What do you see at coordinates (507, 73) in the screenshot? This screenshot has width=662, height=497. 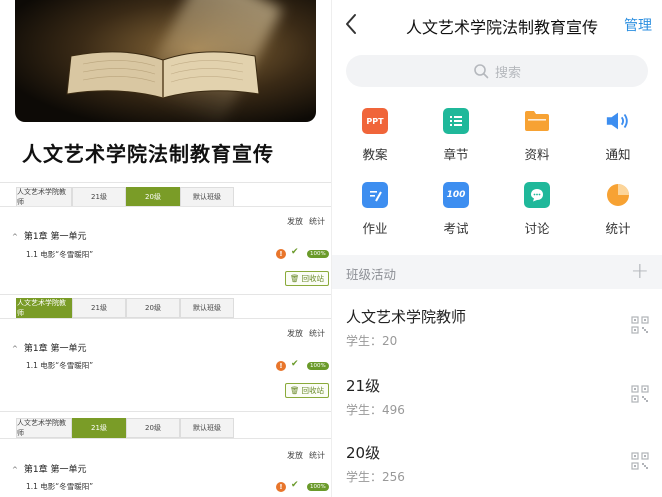 I see `search-placeholder: 搜索` at bounding box center [507, 73].